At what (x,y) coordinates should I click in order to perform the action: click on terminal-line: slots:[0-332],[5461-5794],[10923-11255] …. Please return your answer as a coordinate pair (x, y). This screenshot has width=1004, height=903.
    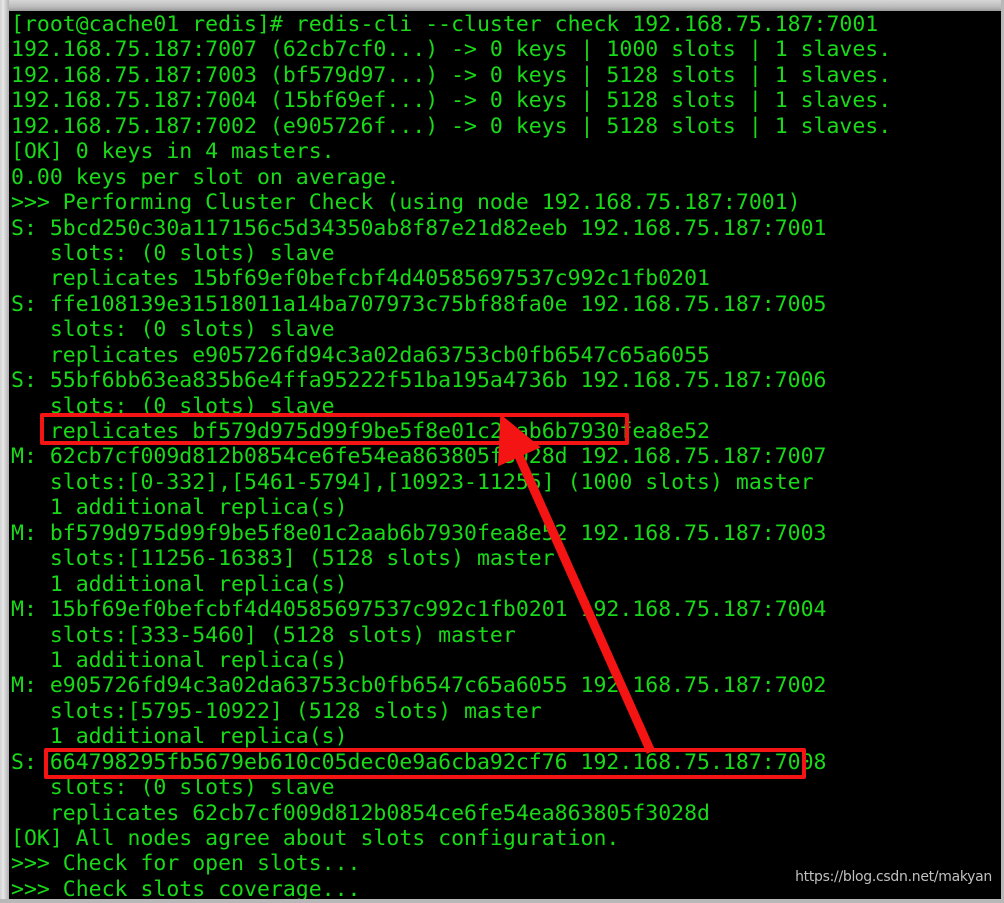
    Looking at the image, I should click on (412, 482).